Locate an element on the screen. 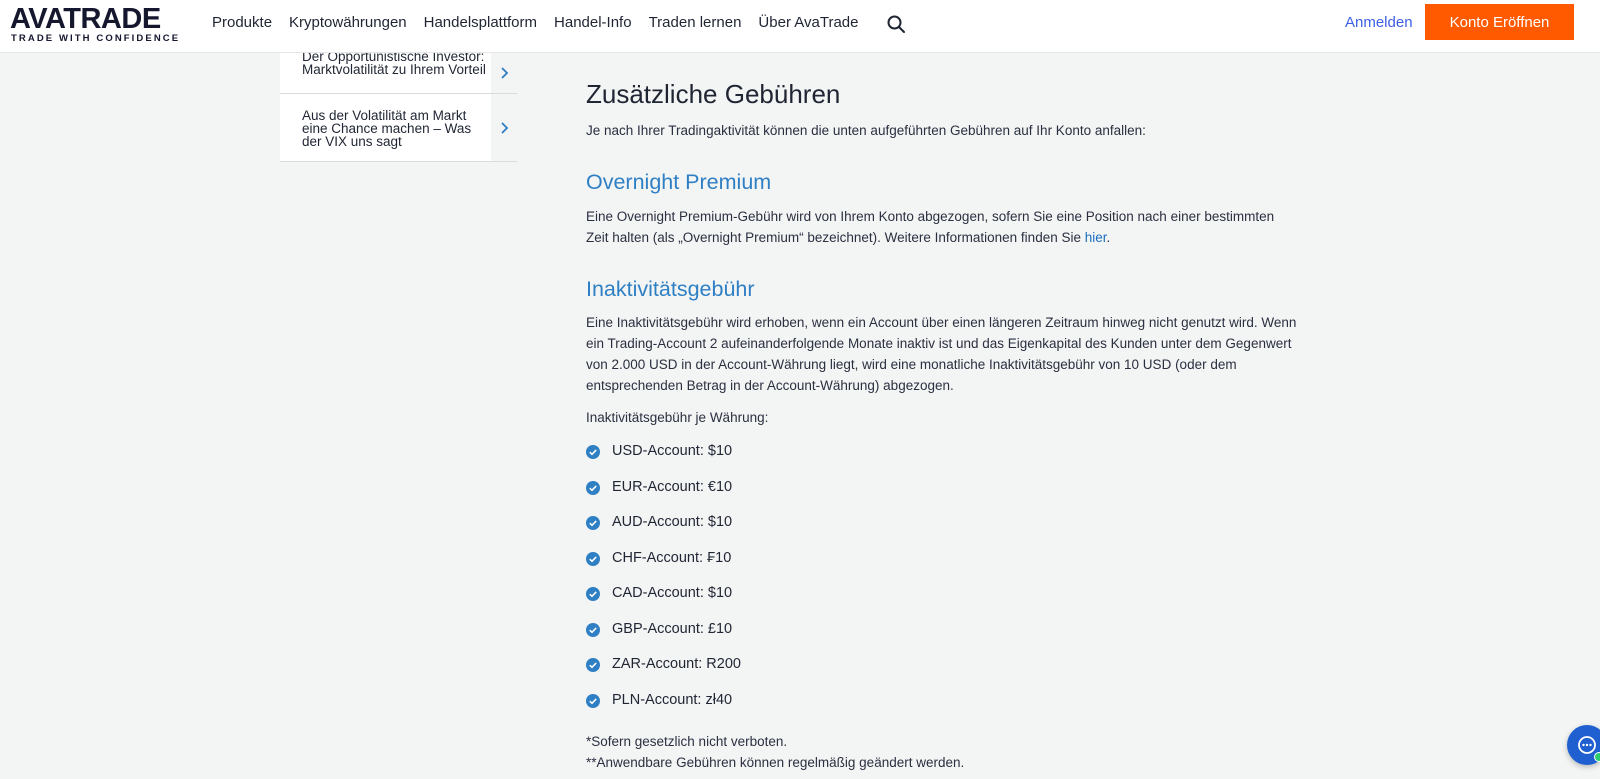 This screenshot has height=779, width=1600. overnight-end: . is located at coordinates (1108, 237).